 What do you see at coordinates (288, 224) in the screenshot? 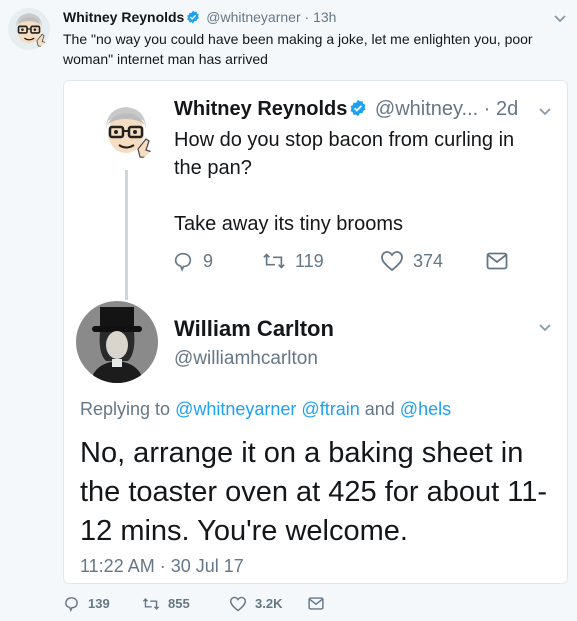
I see `quoted-text-line2: Take away its tiny brooms` at bounding box center [288, 224].